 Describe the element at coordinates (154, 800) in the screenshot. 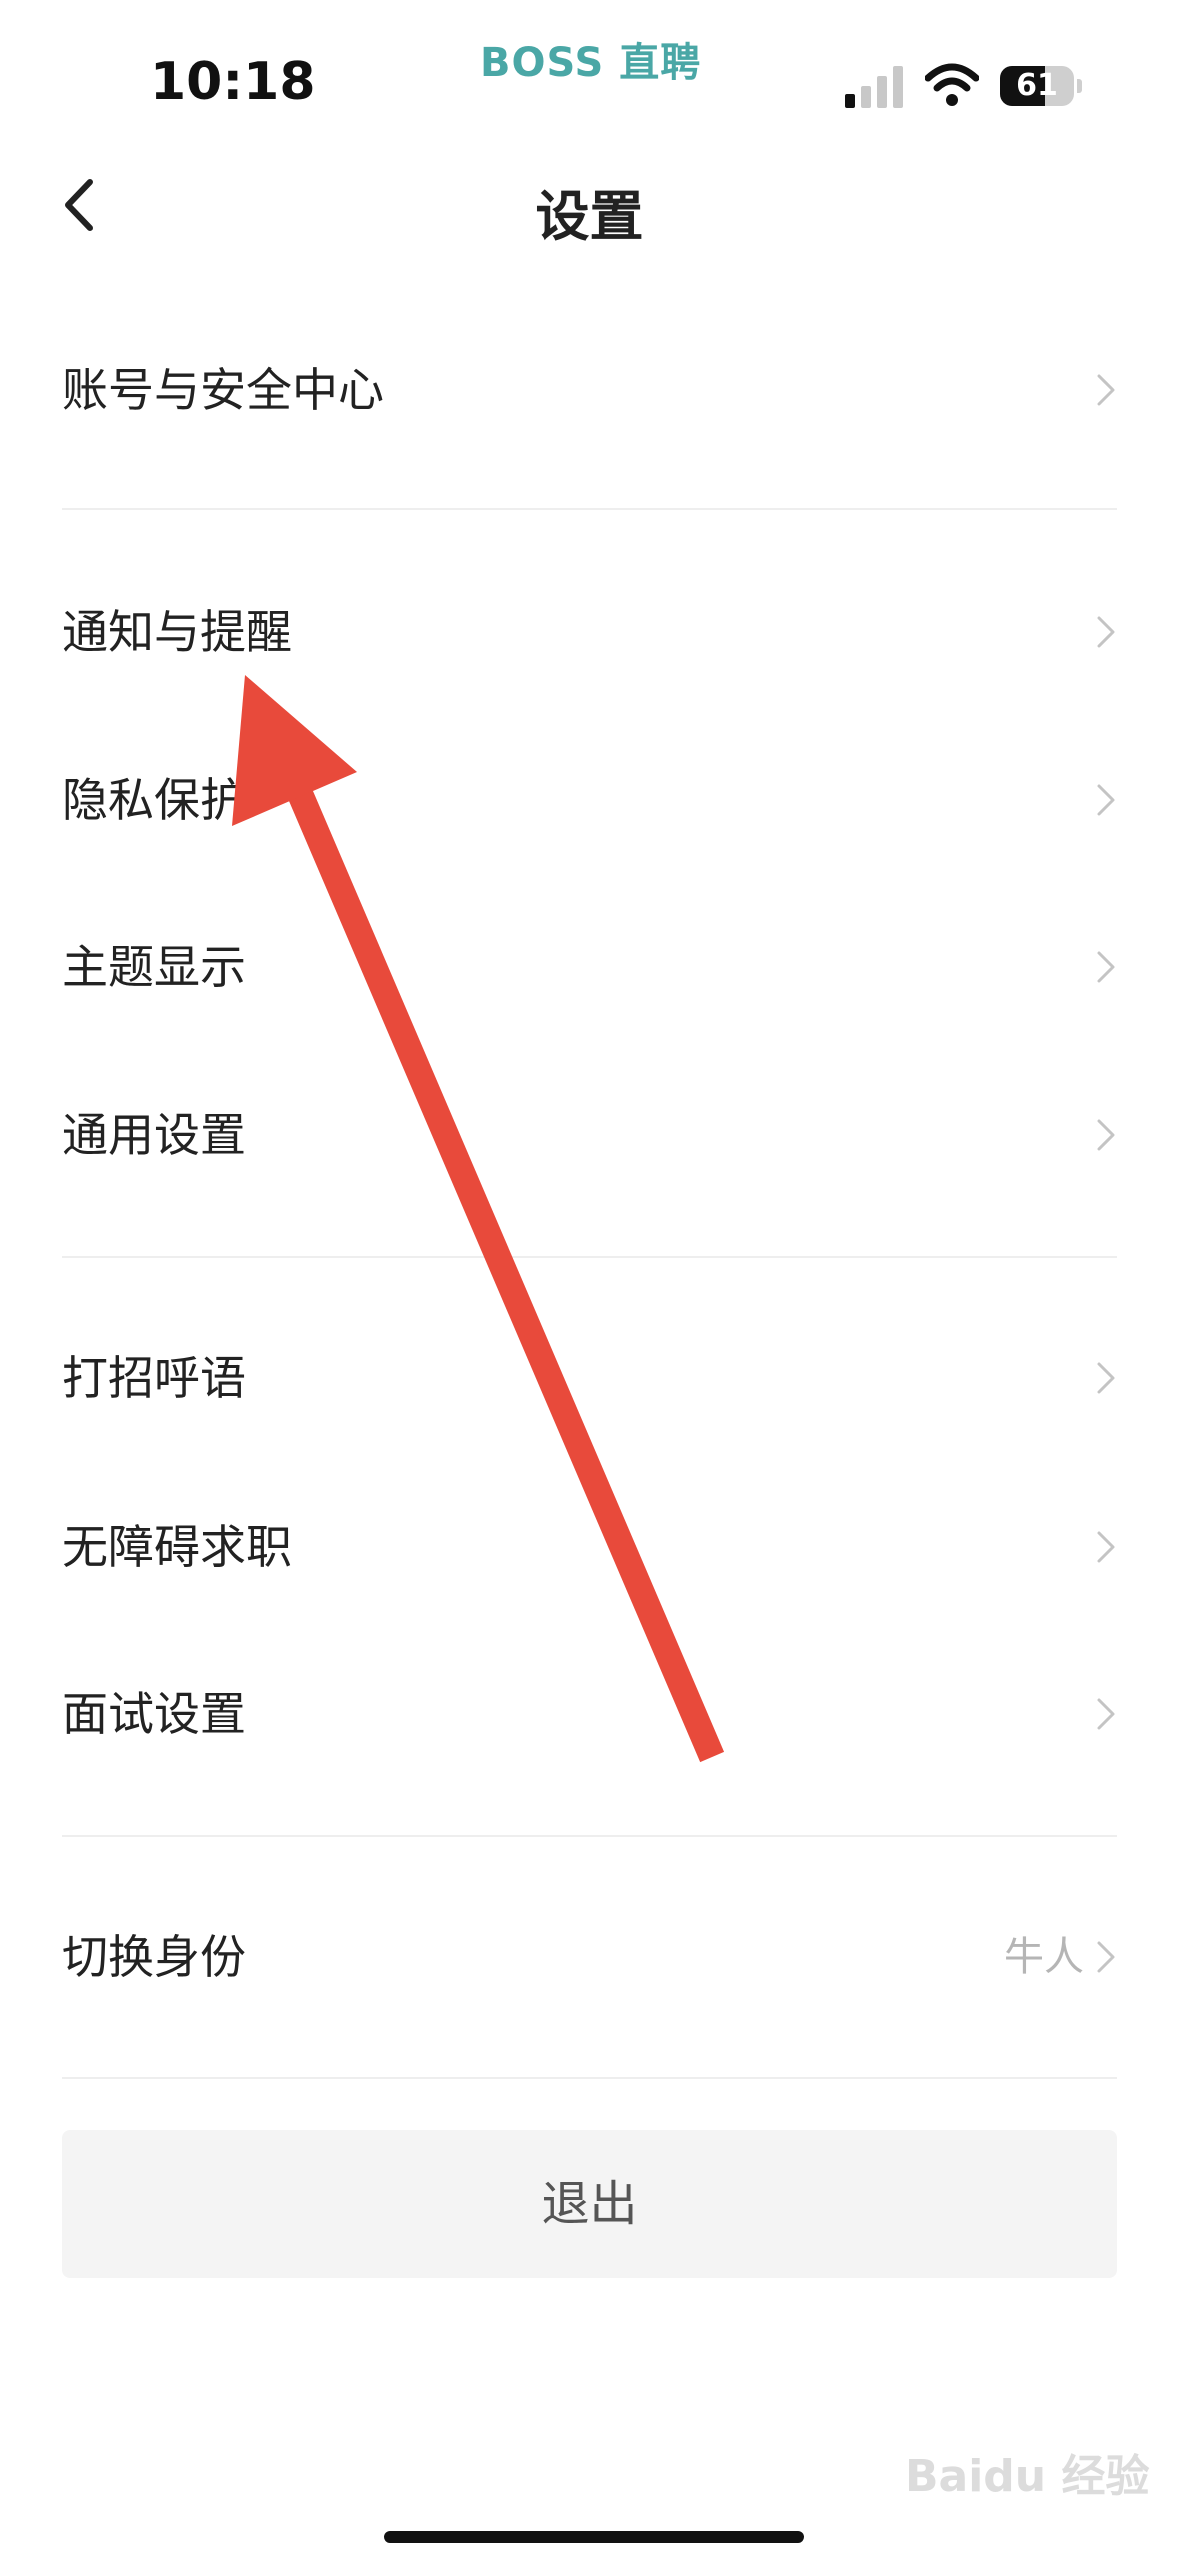

I see `settings-item-label: 隐私保护` at that location.